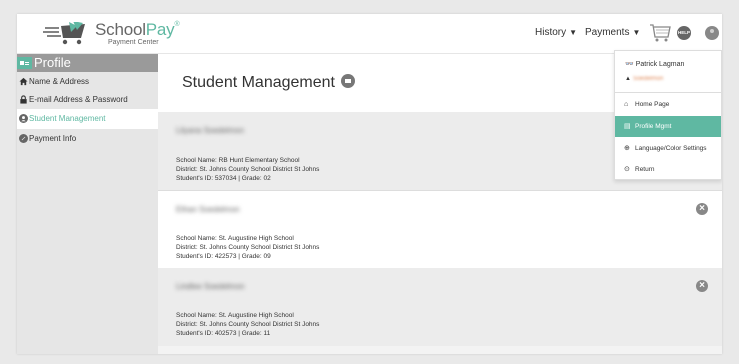 The image size is (739, 364). What do you see at coordinates (612, 32) in the screenshot?
I see `payments-menu: Payments ▼` at bounding box center [612, 32].